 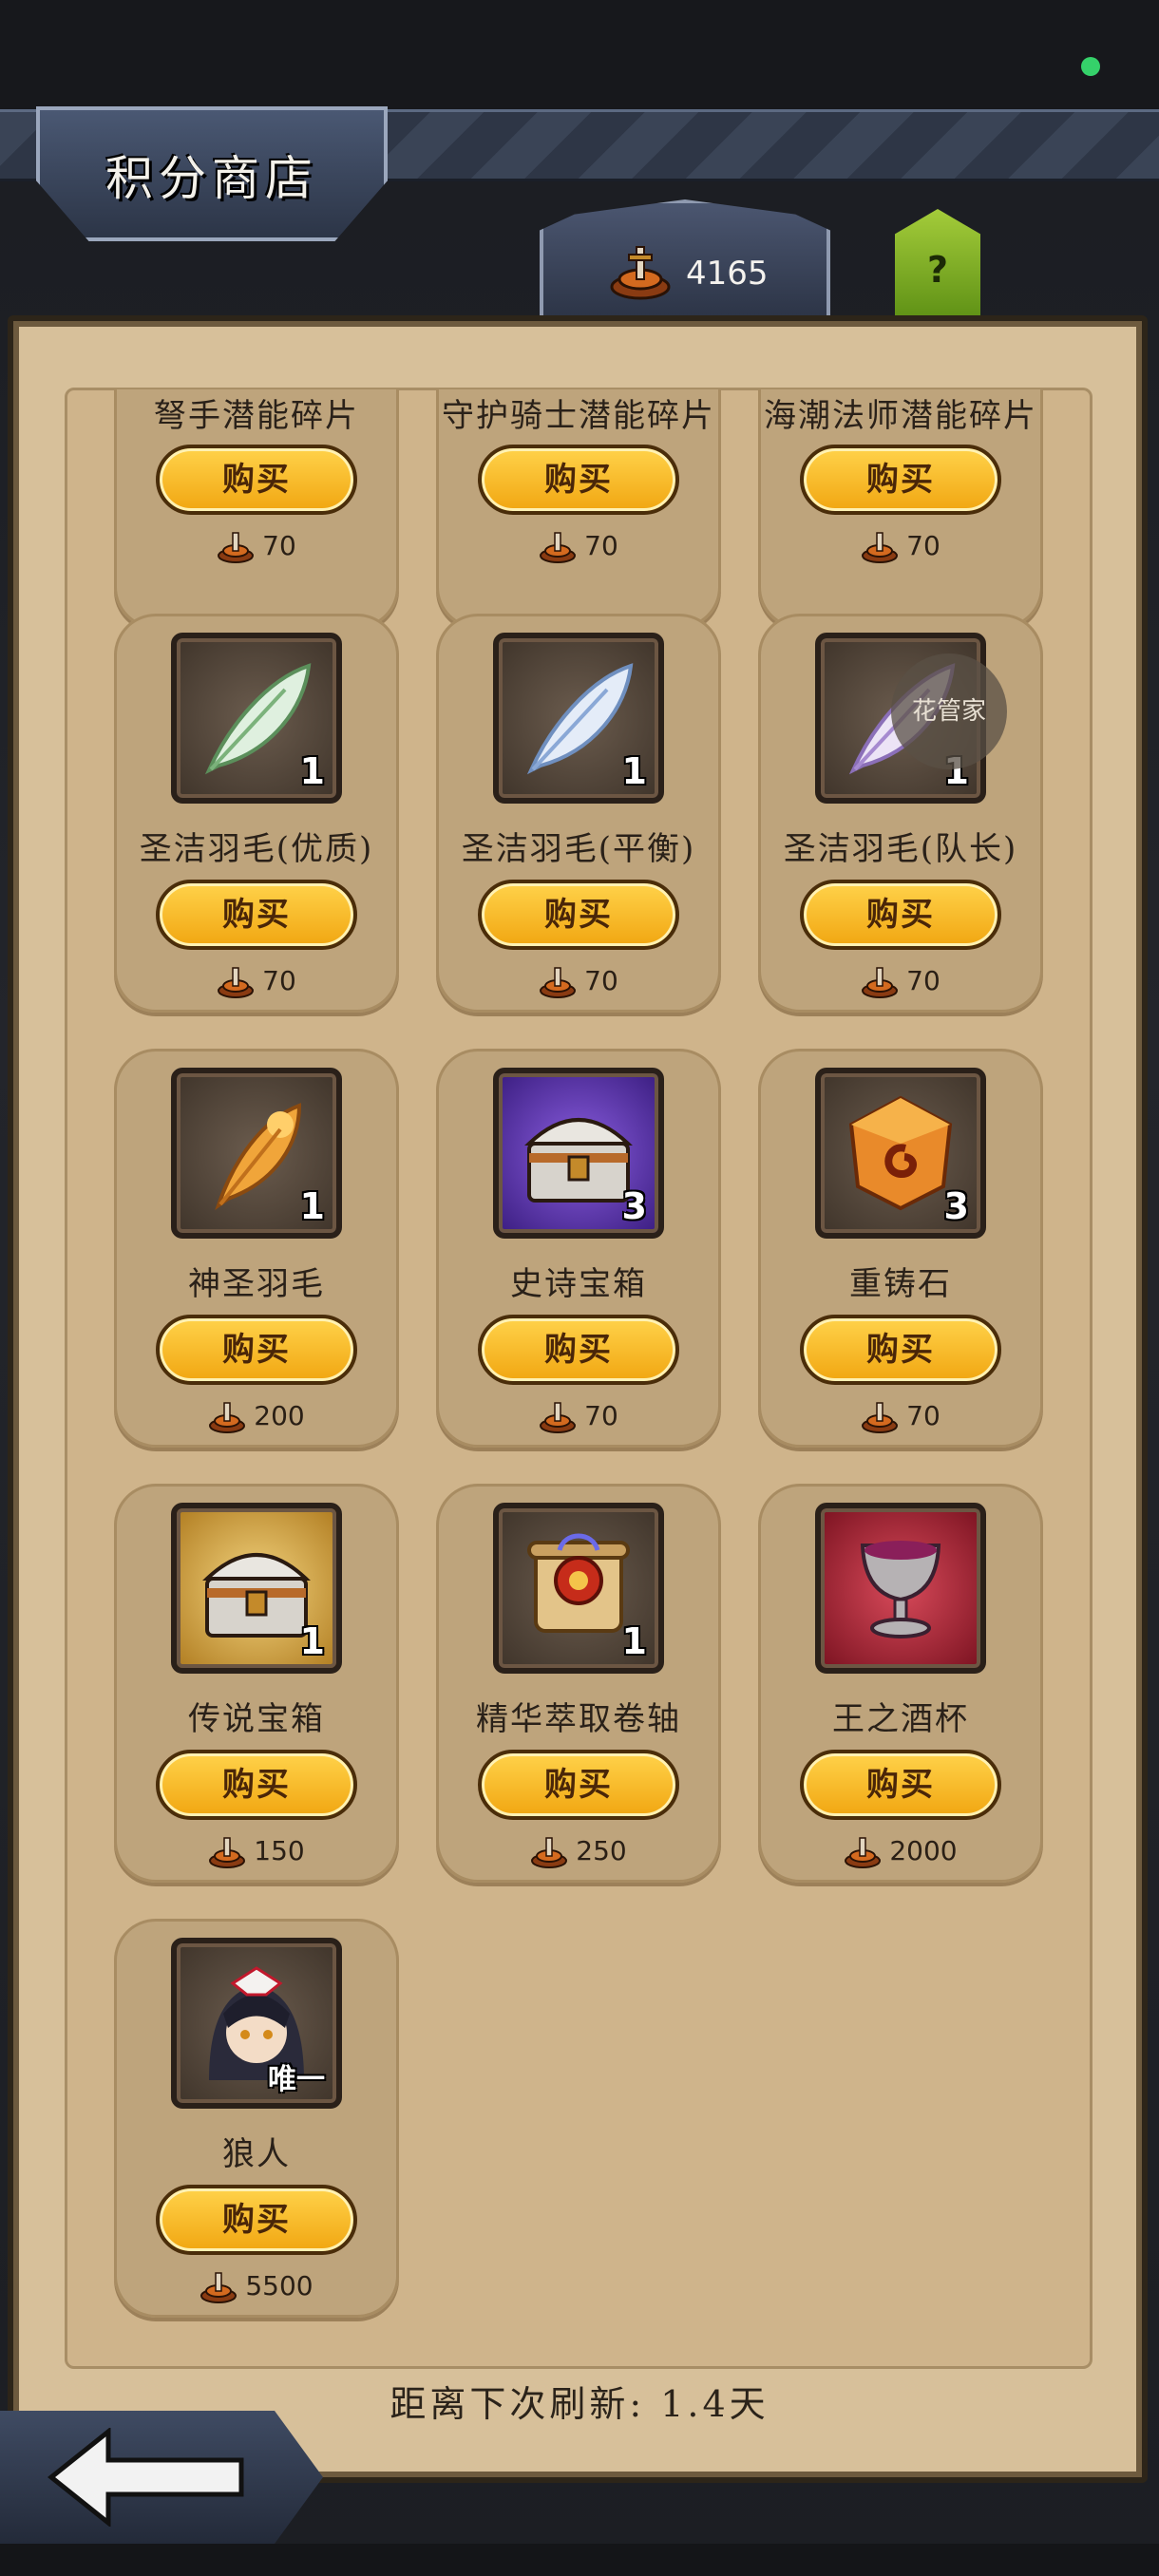 I want to click on price-value: 2000, so click(x=923, y=1850).